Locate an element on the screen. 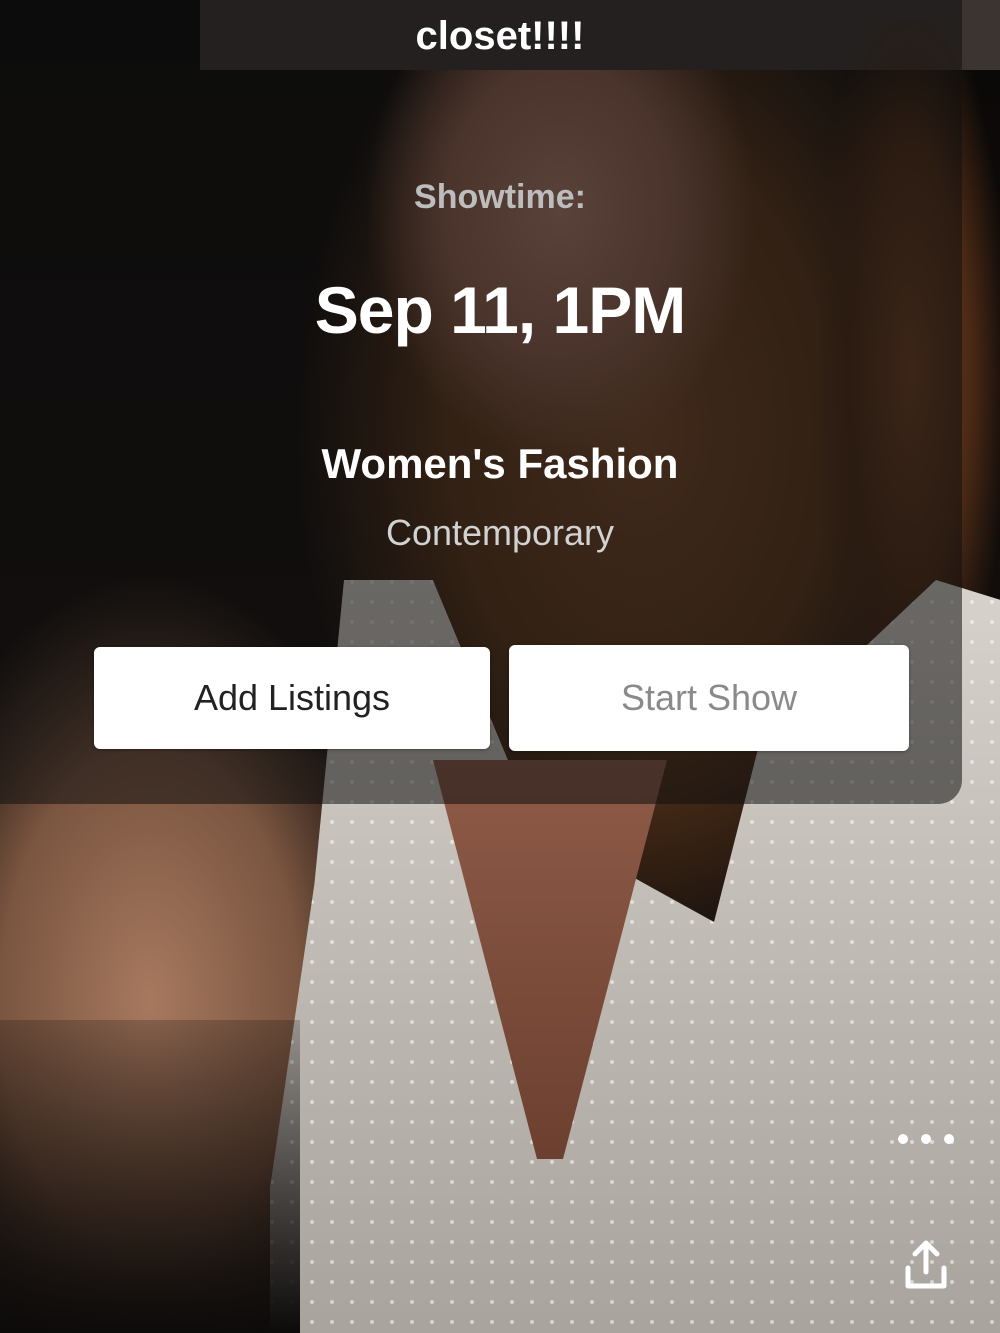 This screenshot has width=1000, height=1333. add-listings-button: Add Listings is located at coordinates (292, 698).